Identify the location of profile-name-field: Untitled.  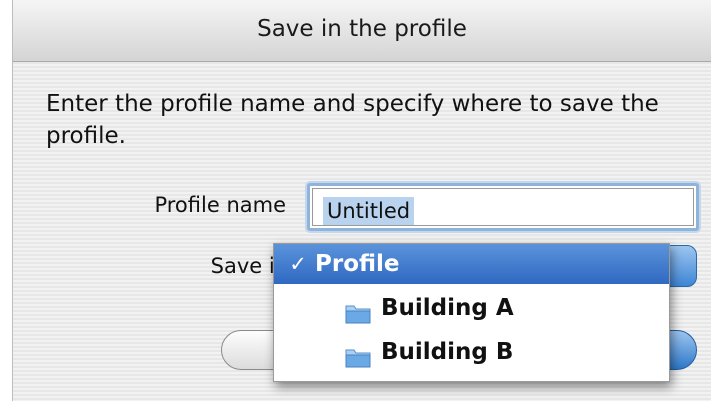
(503, 207).